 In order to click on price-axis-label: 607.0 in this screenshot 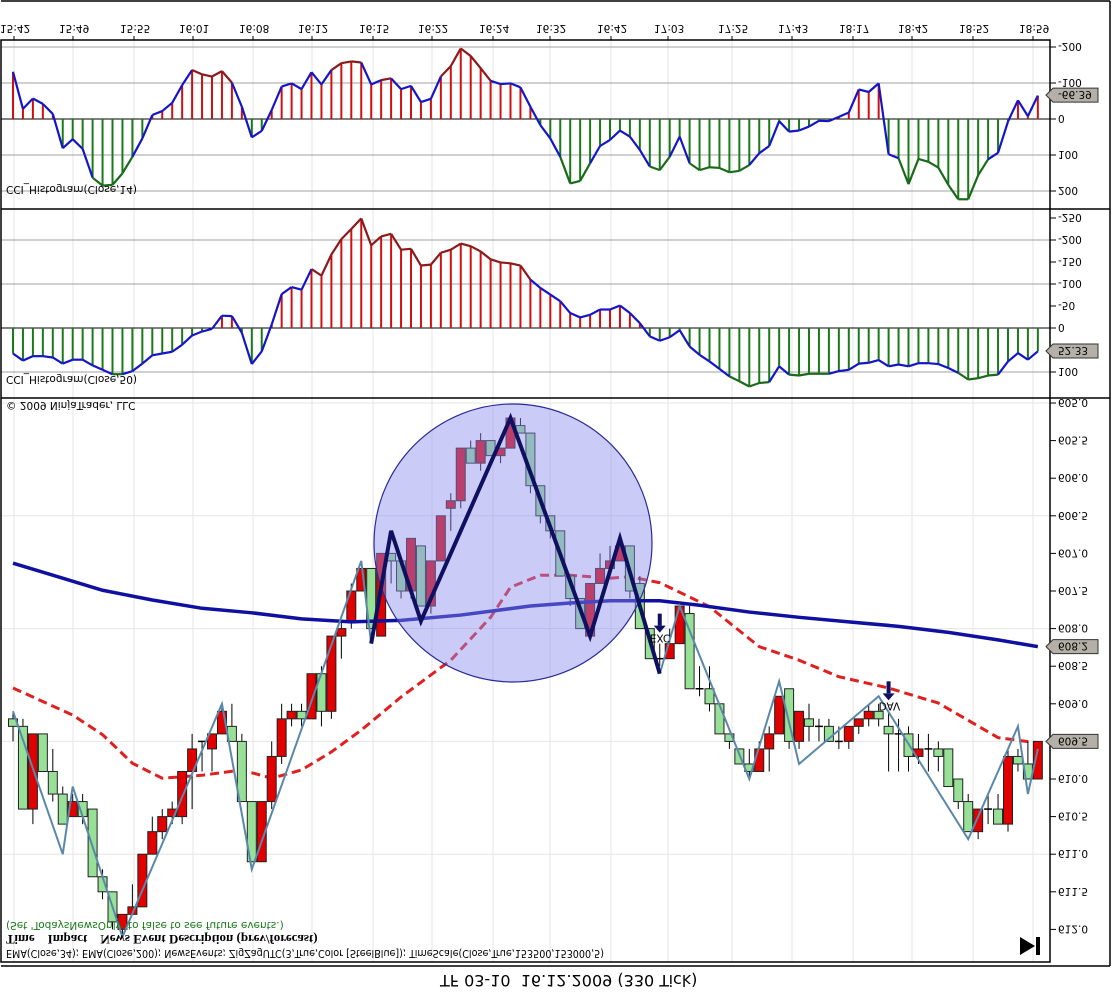, I will do `click(1073, 552)`.